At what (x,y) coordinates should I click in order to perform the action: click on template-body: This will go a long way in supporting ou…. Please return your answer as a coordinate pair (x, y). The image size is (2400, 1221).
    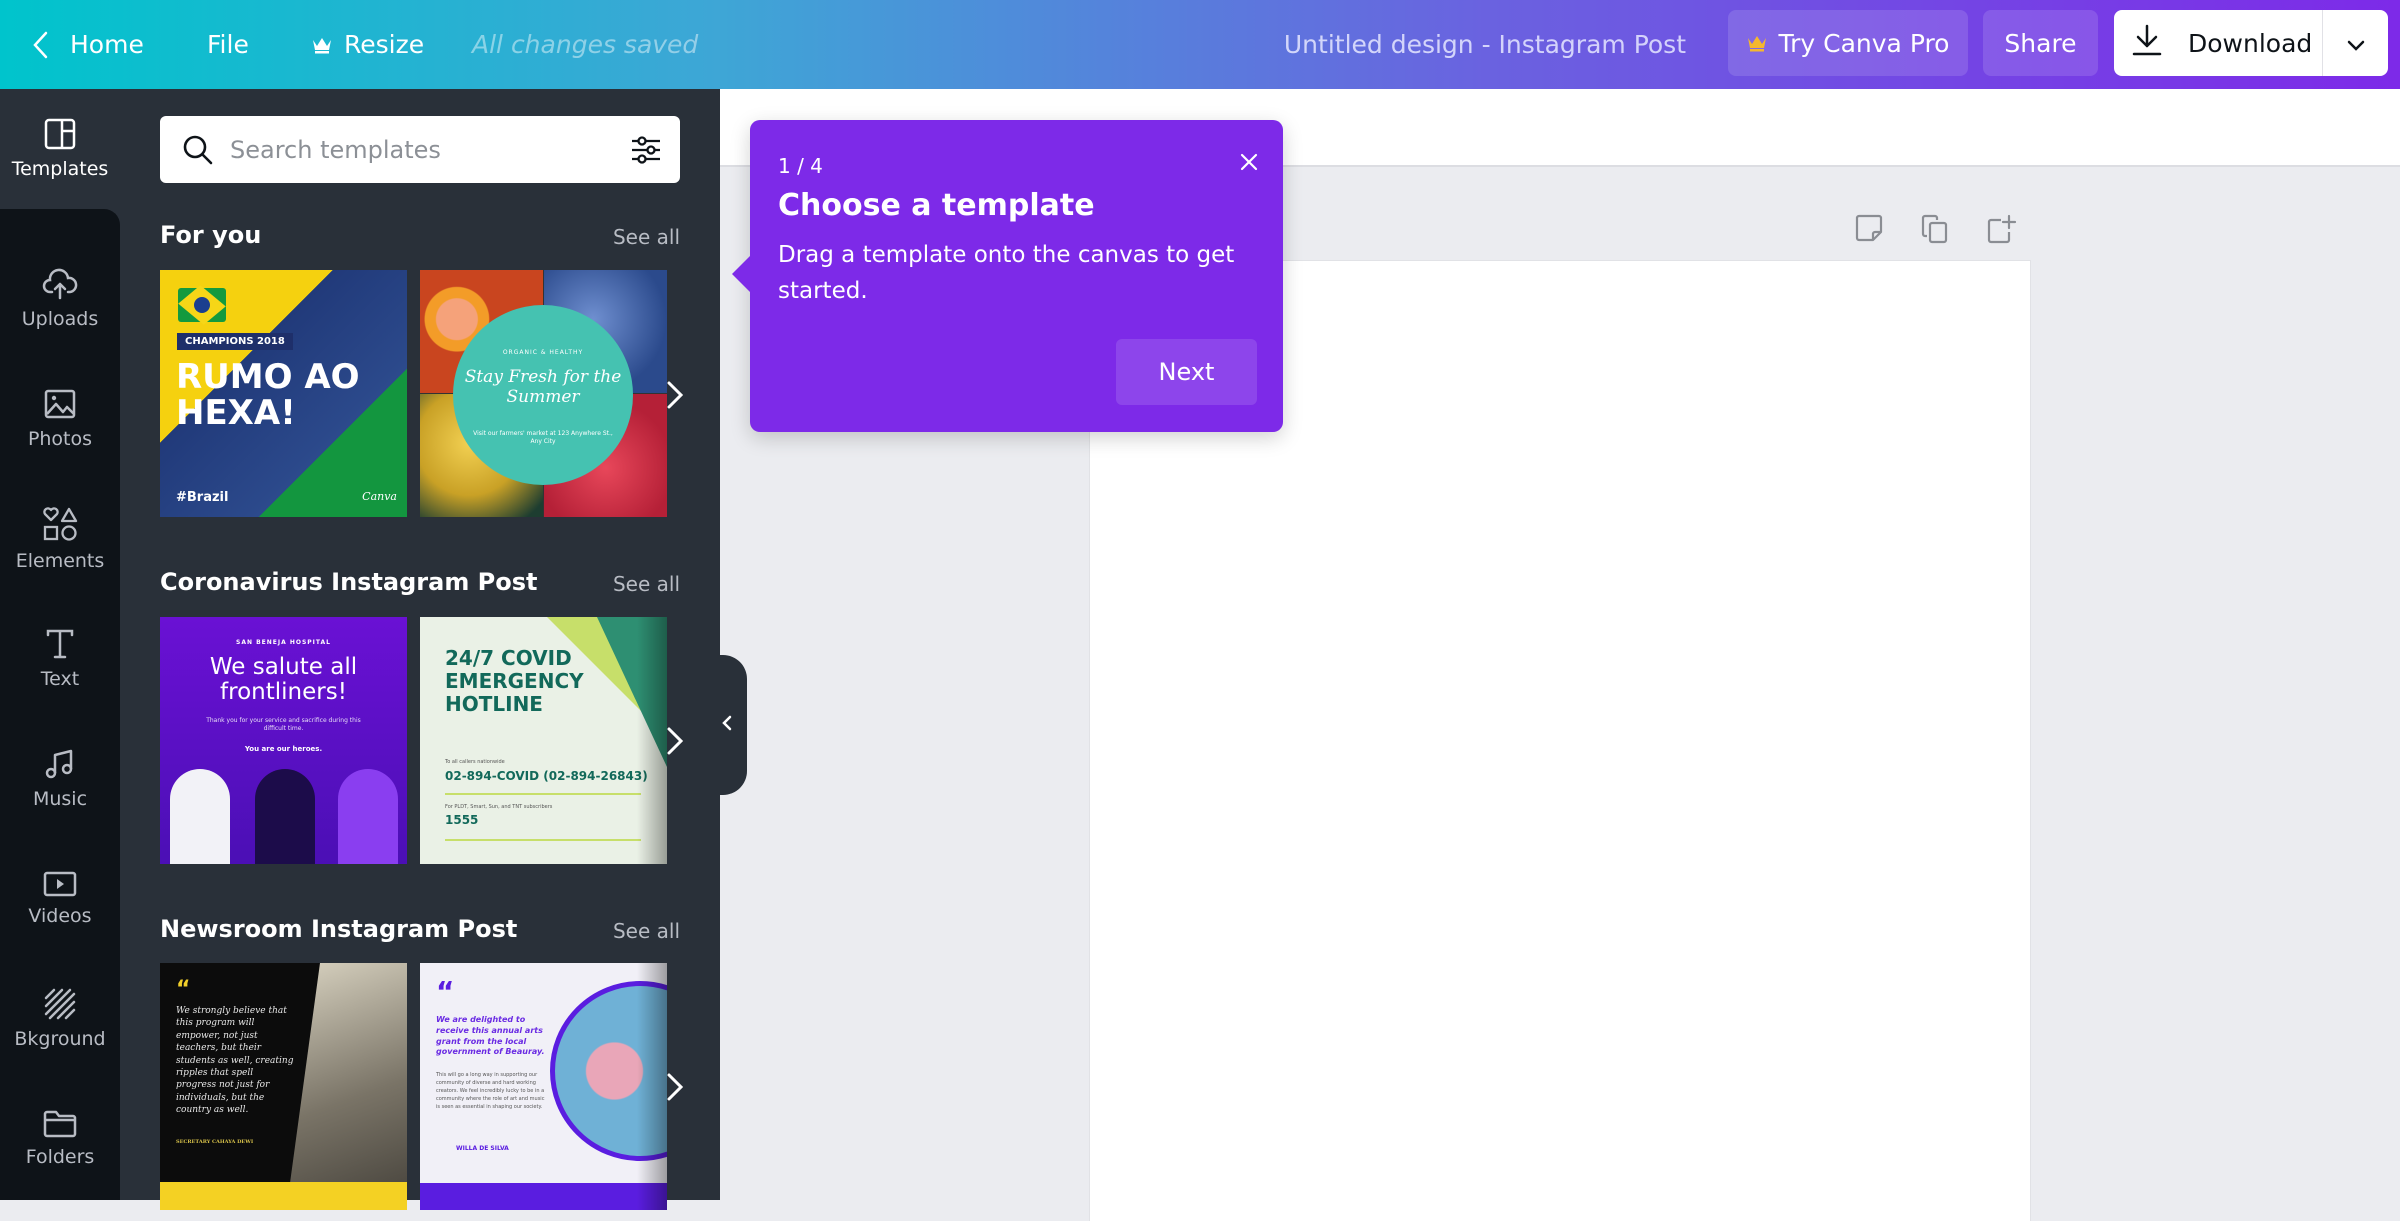
    Looking at the image, I should click on (490, 1091).